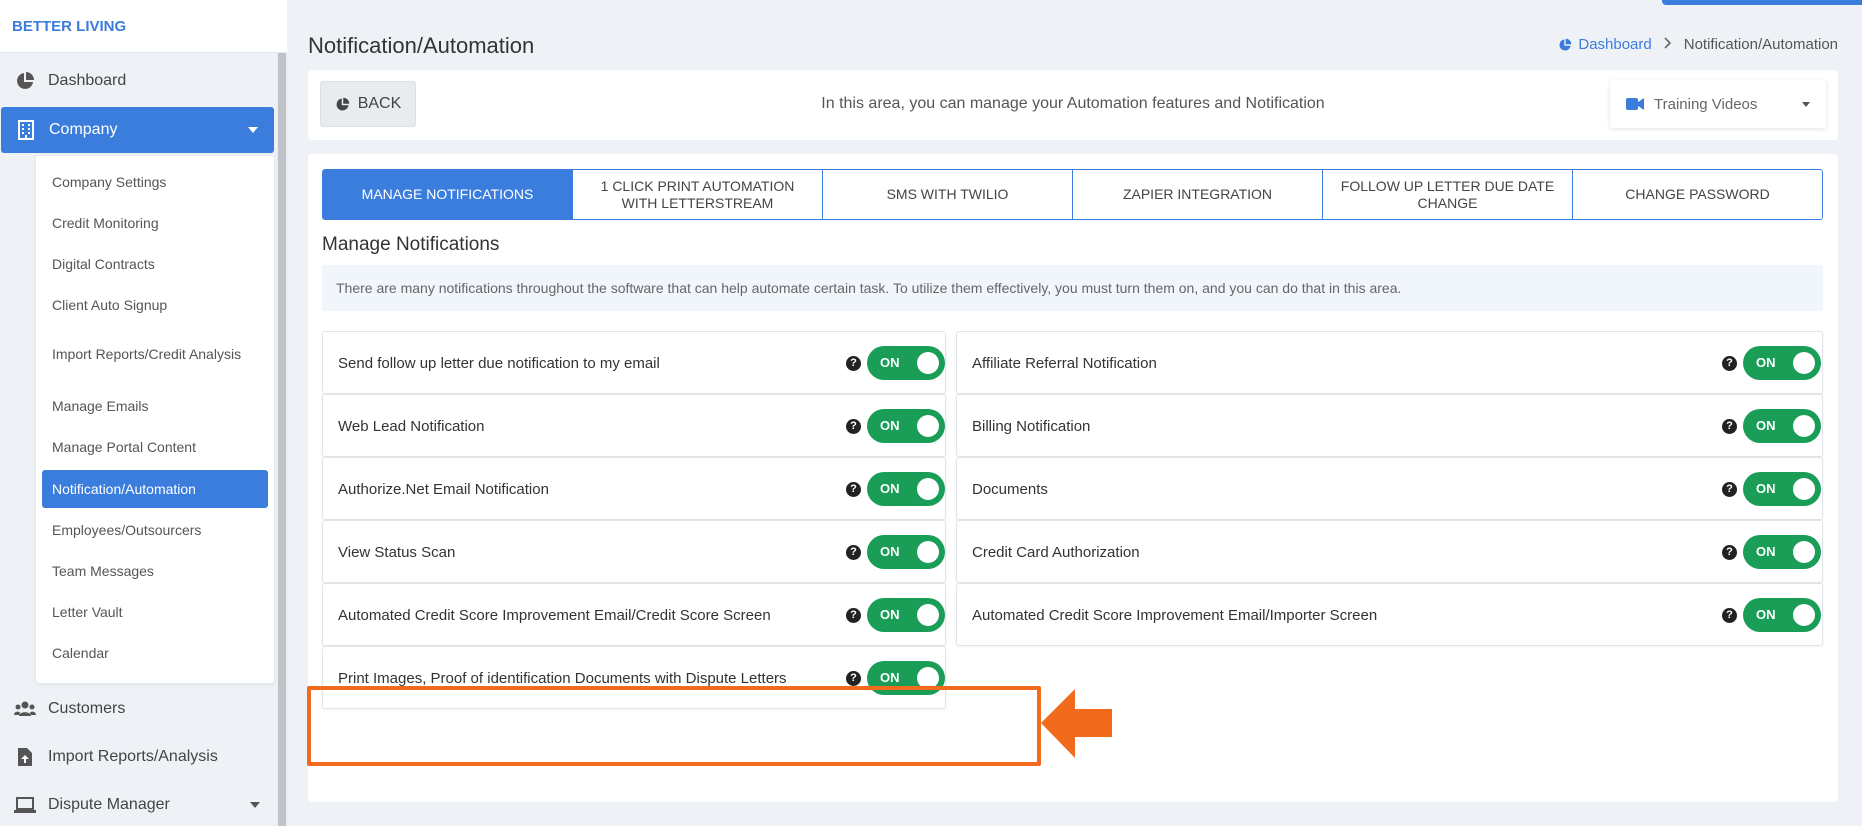  I want to click on breadcrumb-home-label: Dashboard, so click(1615, 44).